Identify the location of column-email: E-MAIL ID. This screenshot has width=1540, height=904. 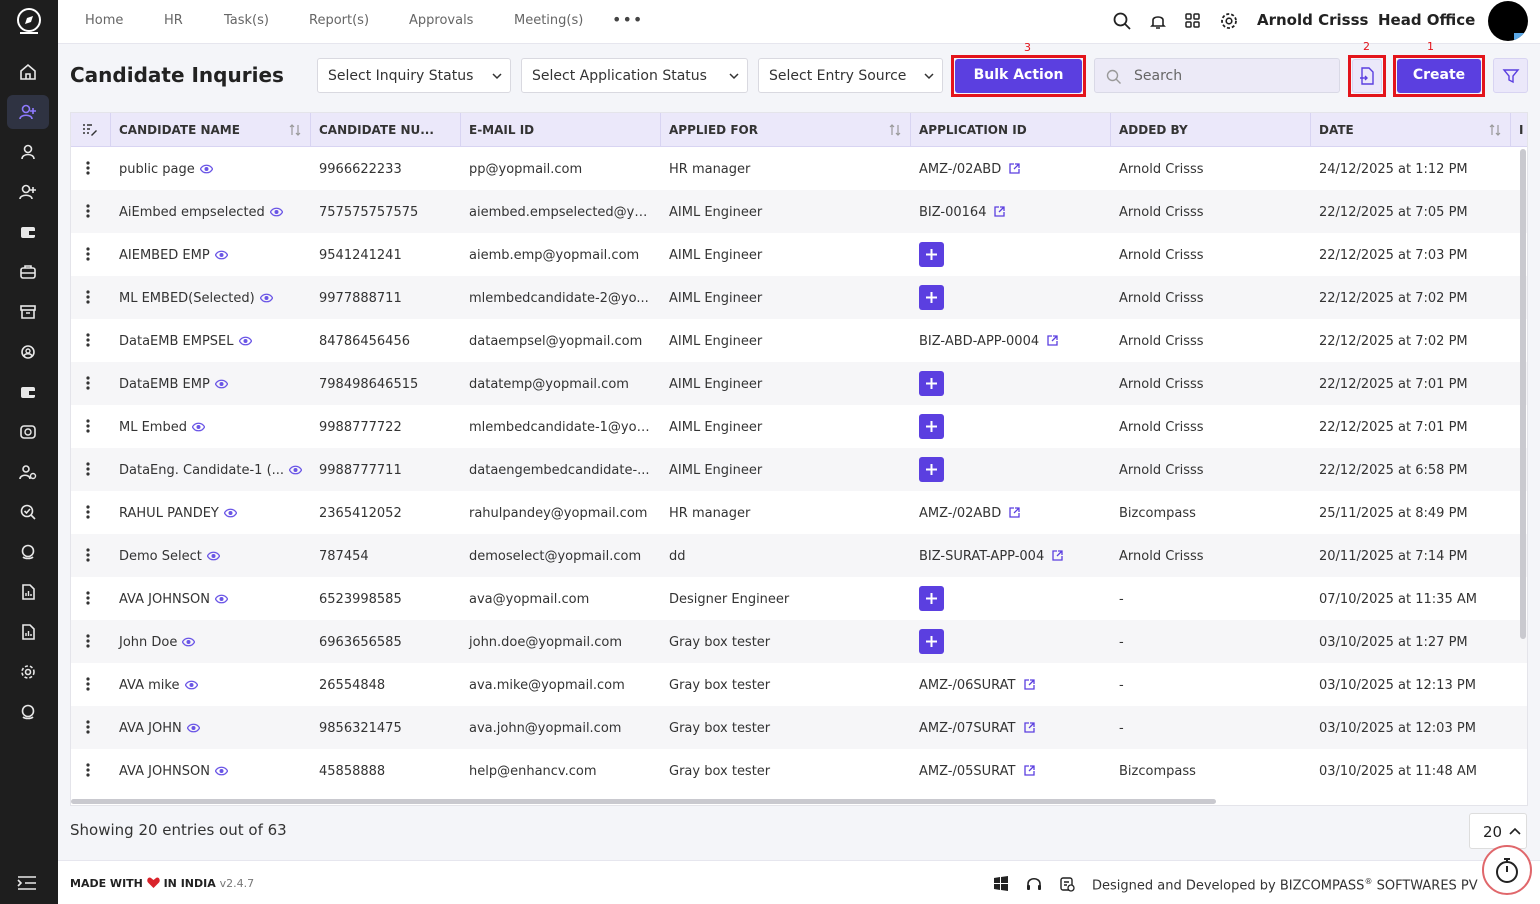
(561, 130).